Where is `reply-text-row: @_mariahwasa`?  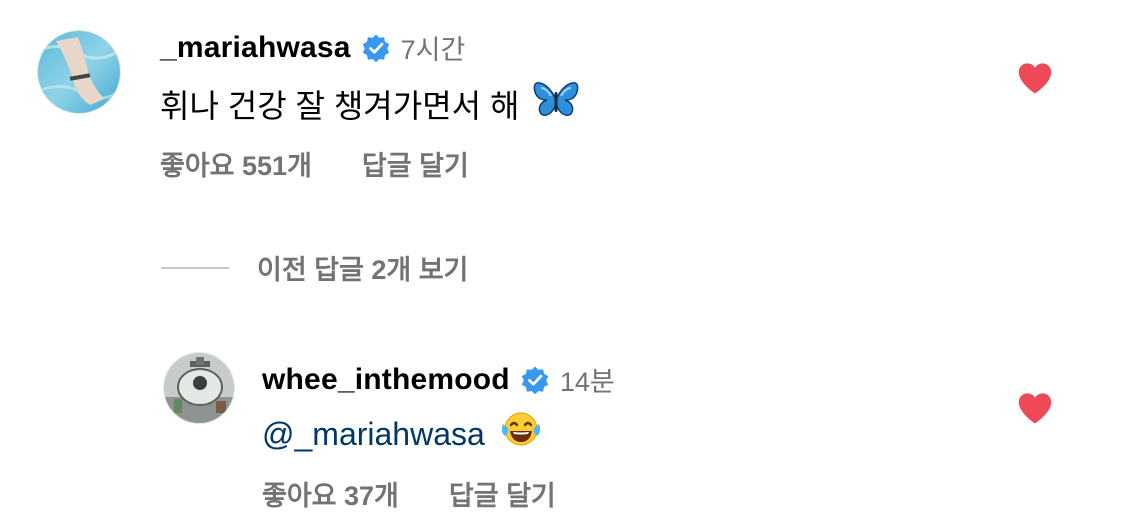 reply-text-row: @_mariahwasa is located at coordinates (402, 434).